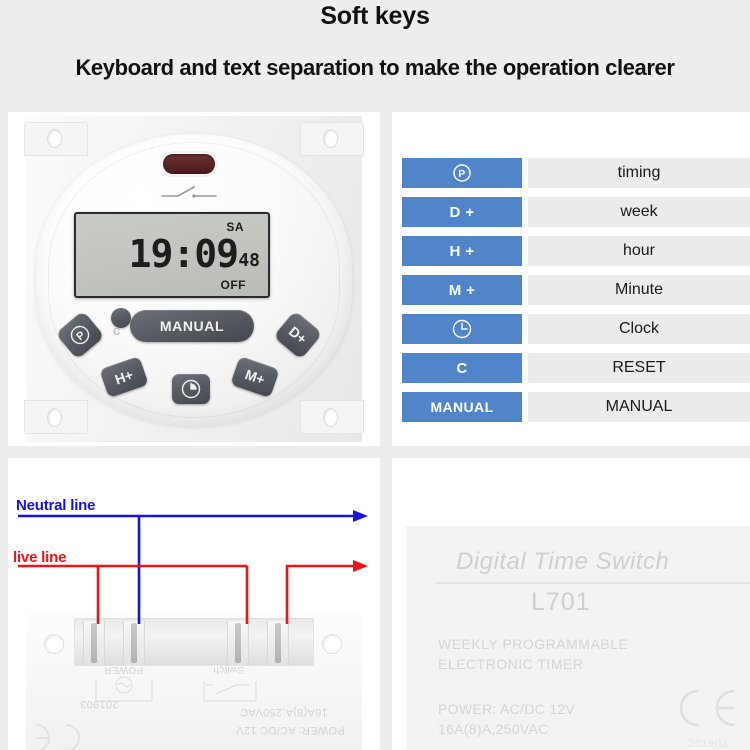 The width and height of the screenshot is (750, 750). I want to click on switch-symbol-icon, so click(189, 192).